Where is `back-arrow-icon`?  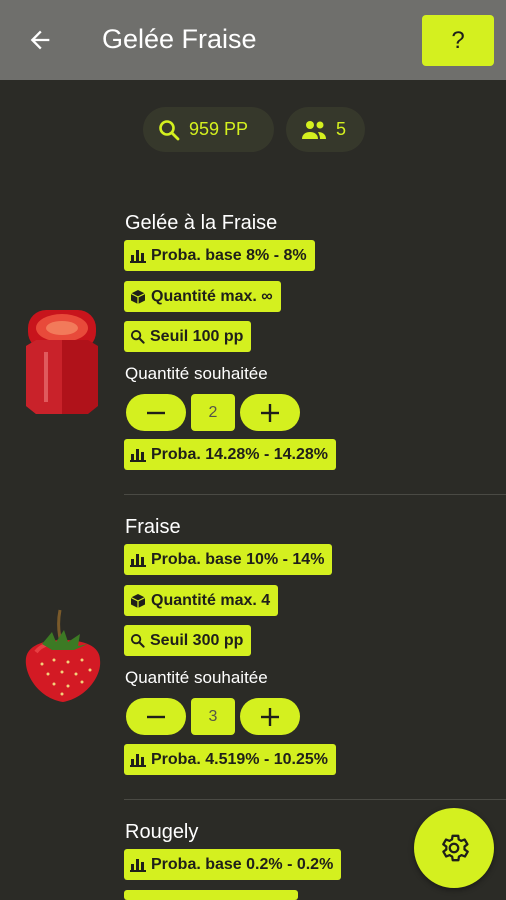
back-arrow-icon is located at coordinates (40, 40).